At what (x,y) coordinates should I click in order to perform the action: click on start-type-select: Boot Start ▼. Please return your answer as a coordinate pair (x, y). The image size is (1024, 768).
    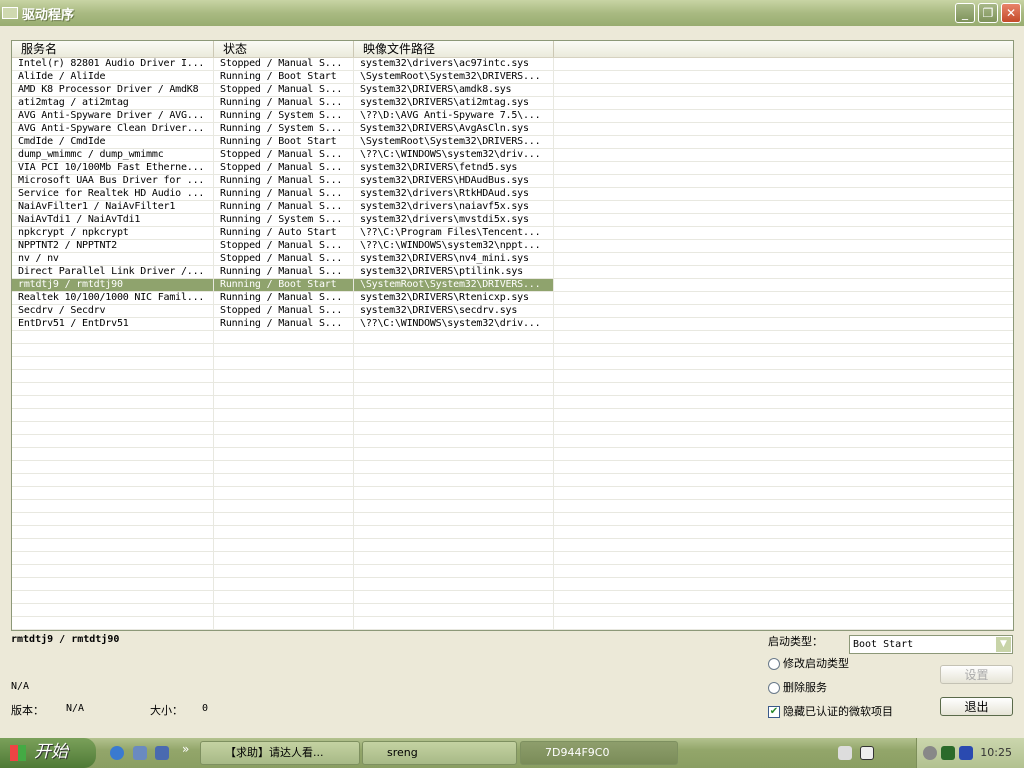
    Looking at the image, I should click on (931, 644).